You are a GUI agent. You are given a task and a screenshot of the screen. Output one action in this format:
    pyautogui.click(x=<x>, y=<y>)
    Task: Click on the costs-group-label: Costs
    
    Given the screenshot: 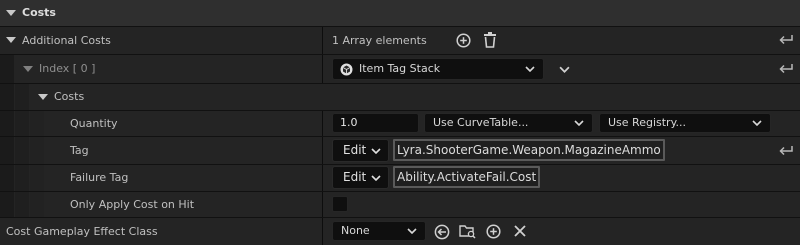 What is the action you would take?
    pyautogui.click(x=69, y=96)
    